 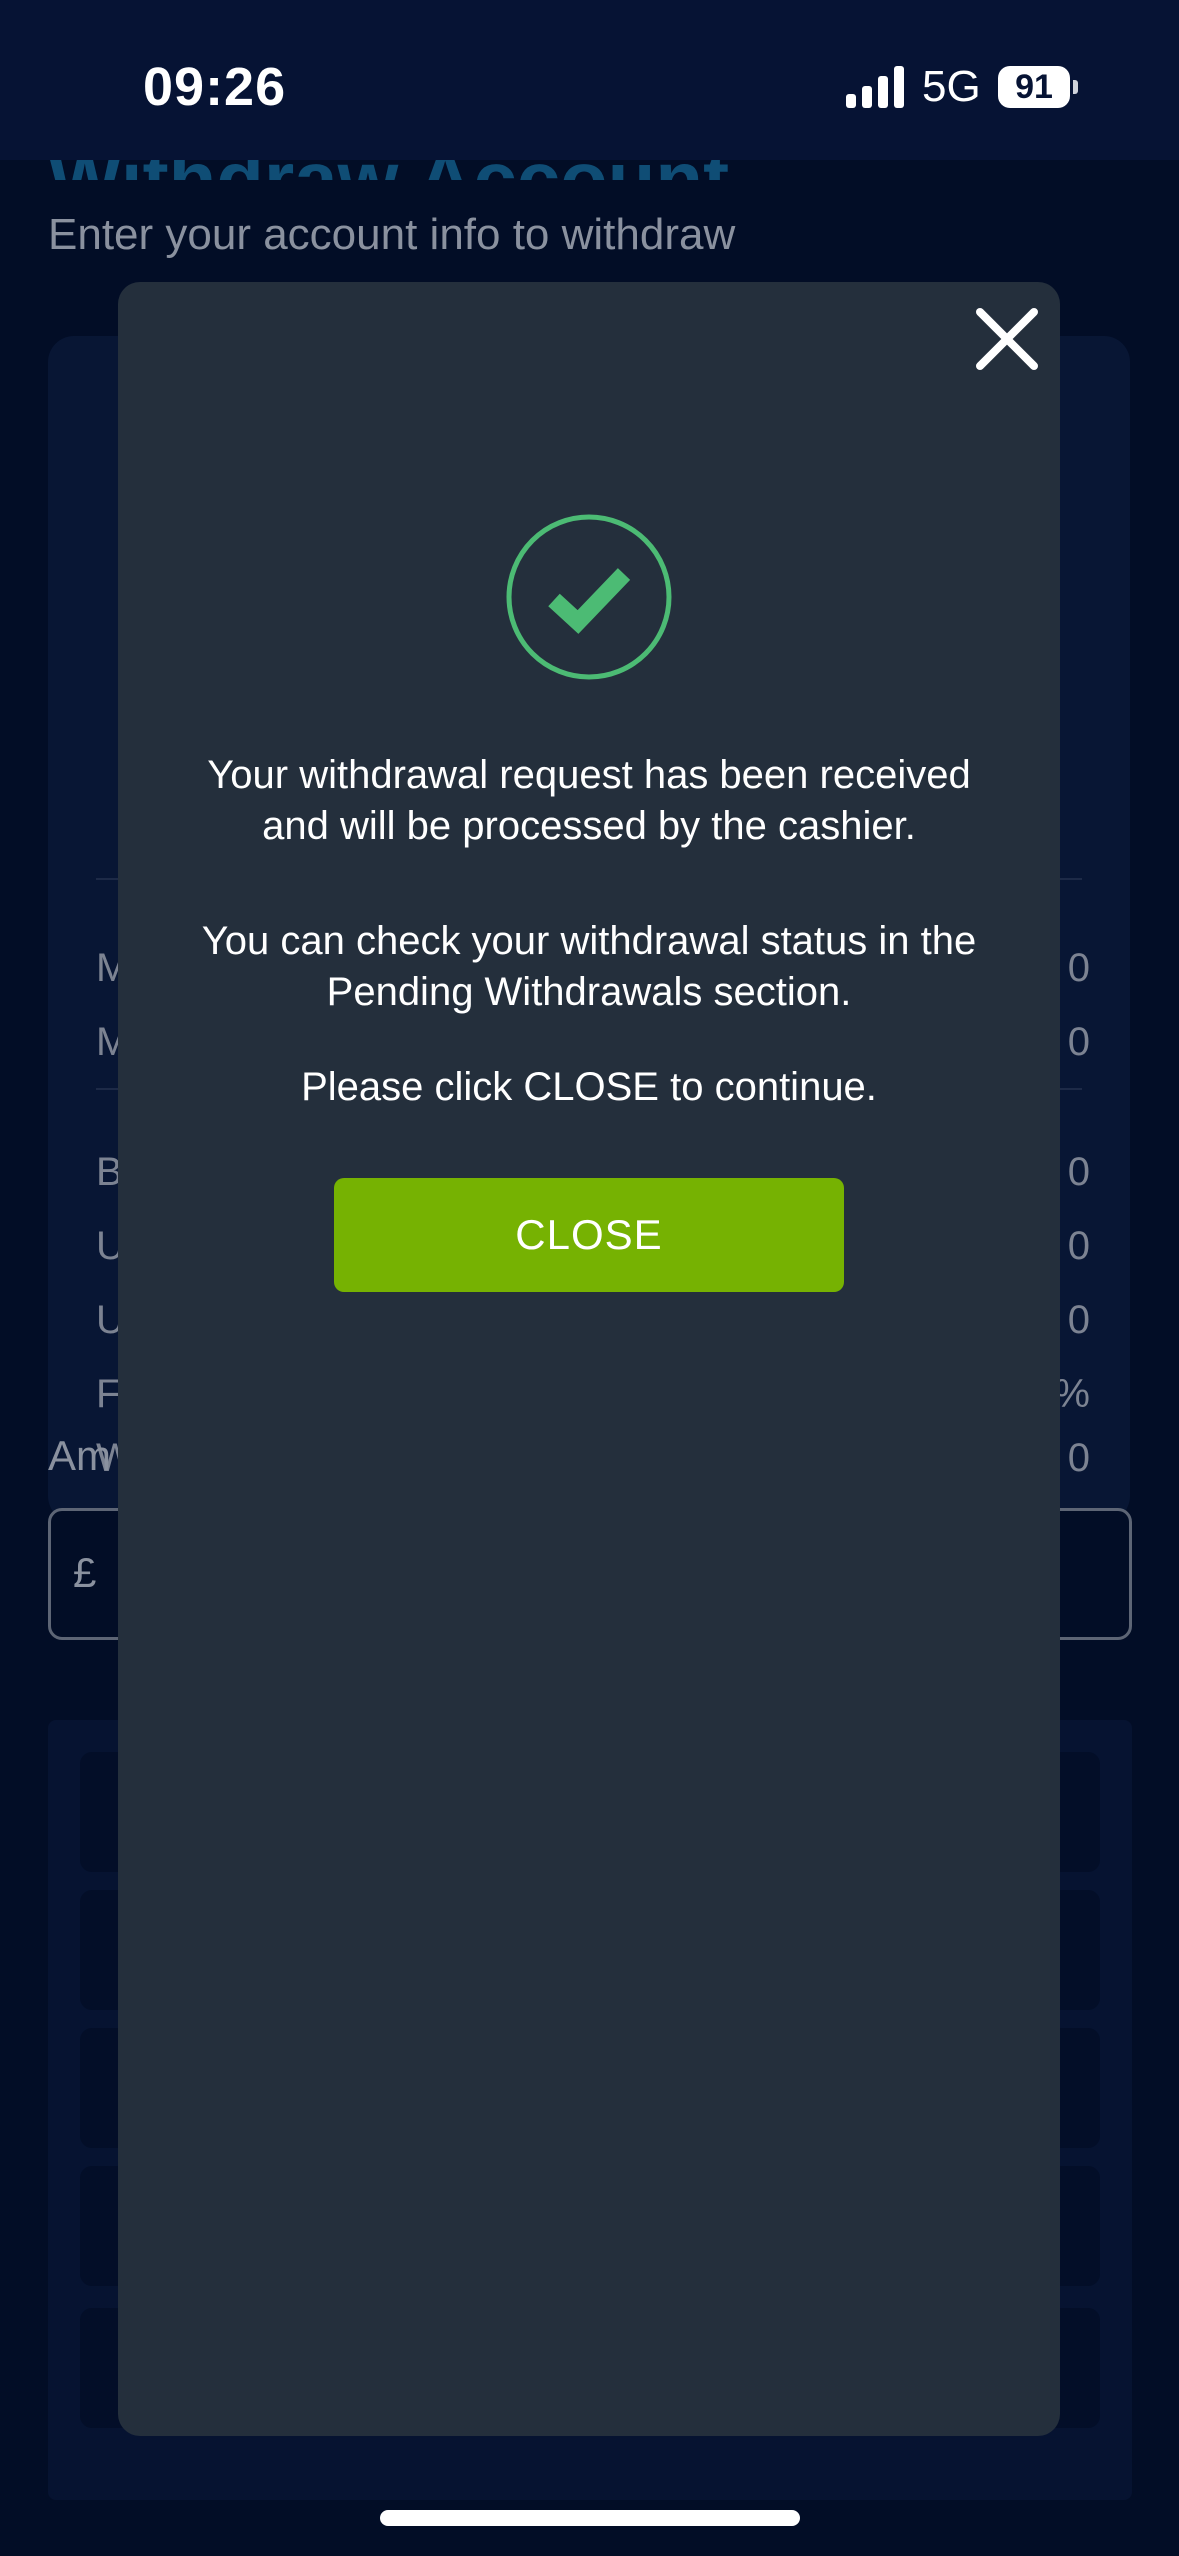 What do you see at coordinates (589, 597) in the screenshot?
I see `check-circle-icon` at bounding box center [589, 597].